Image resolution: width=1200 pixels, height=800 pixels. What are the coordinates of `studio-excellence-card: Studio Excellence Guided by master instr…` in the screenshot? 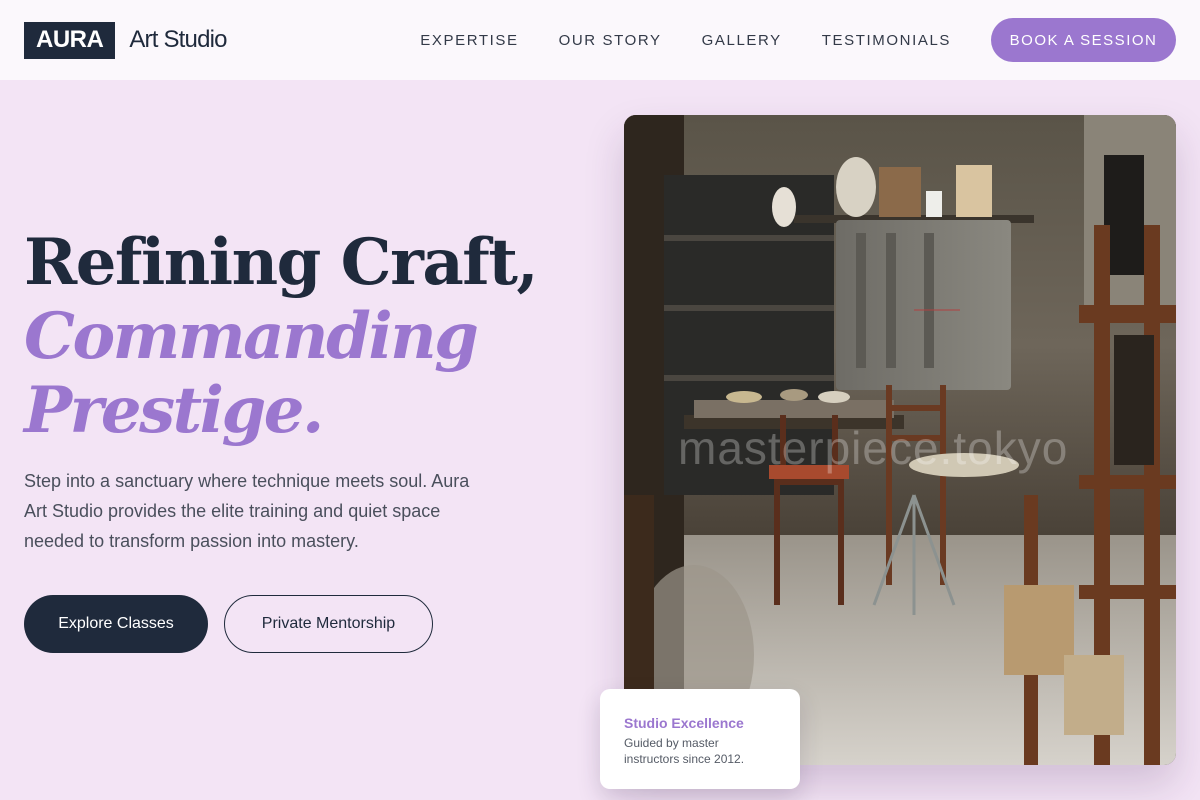 It's located at (700, 739).